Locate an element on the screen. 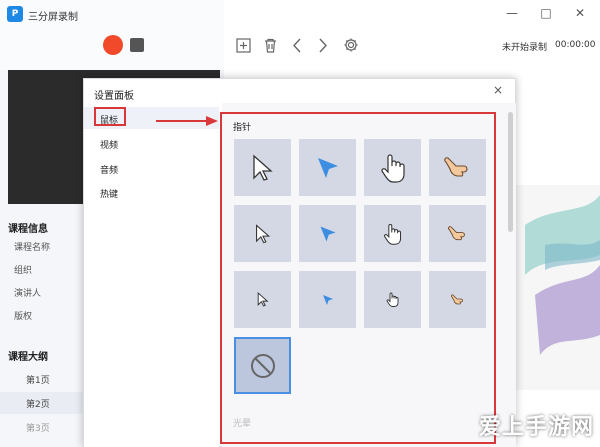 This screenshot has height=447, width=600. gear-icon is located at coordinates (351, 45).